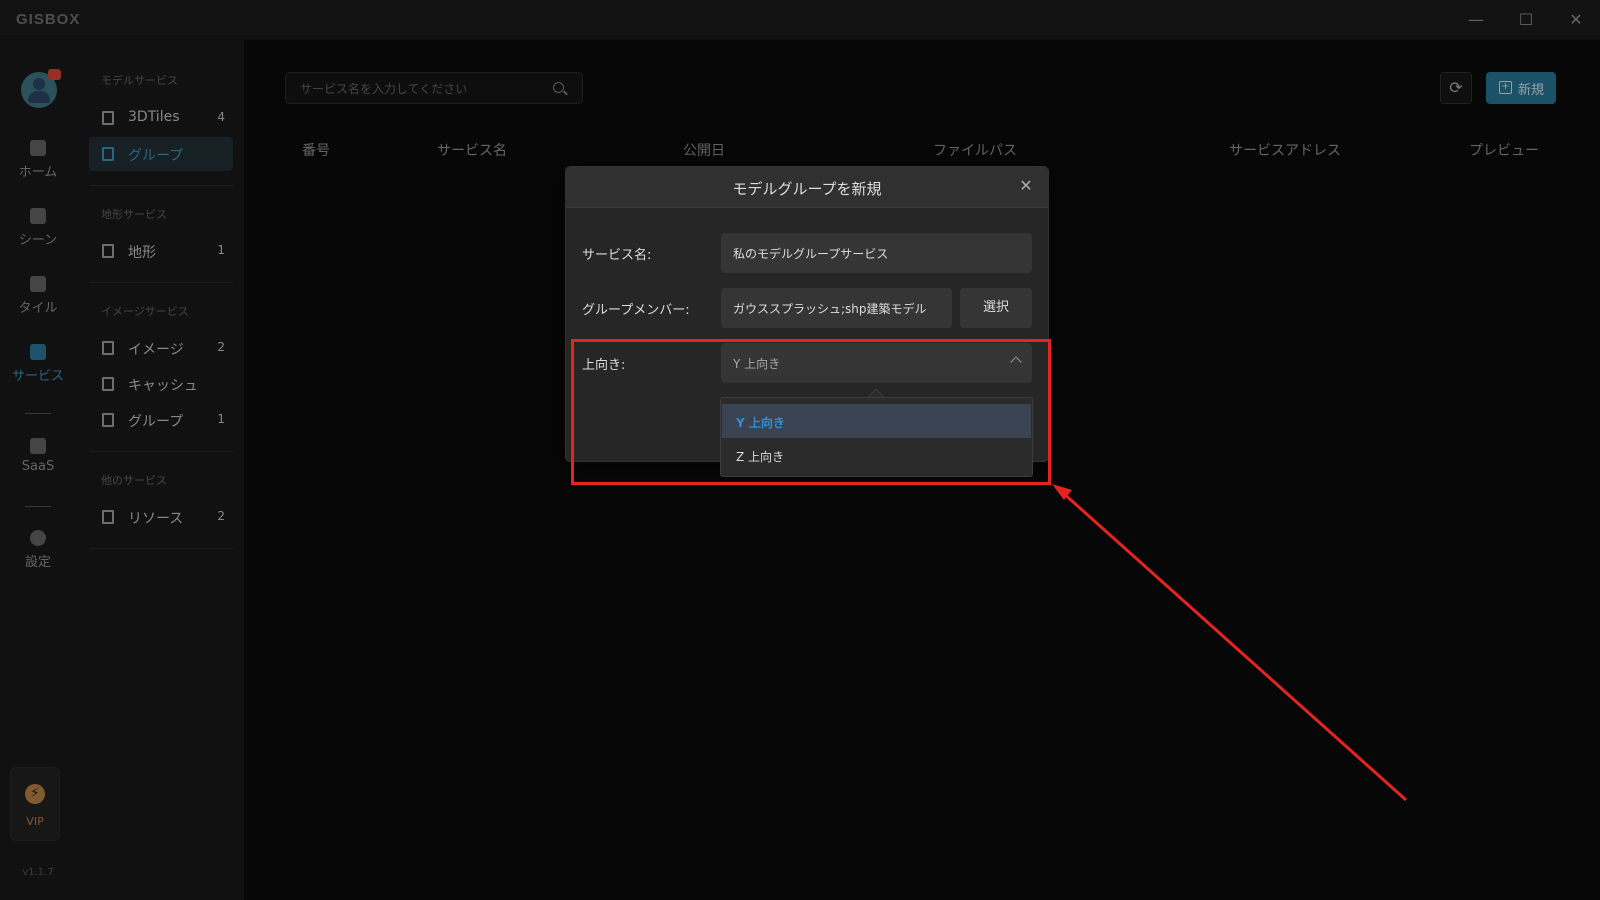 The image size is (1600, 900). I want to click on dialog-title: モデルグループを新規, so click(807, 189).